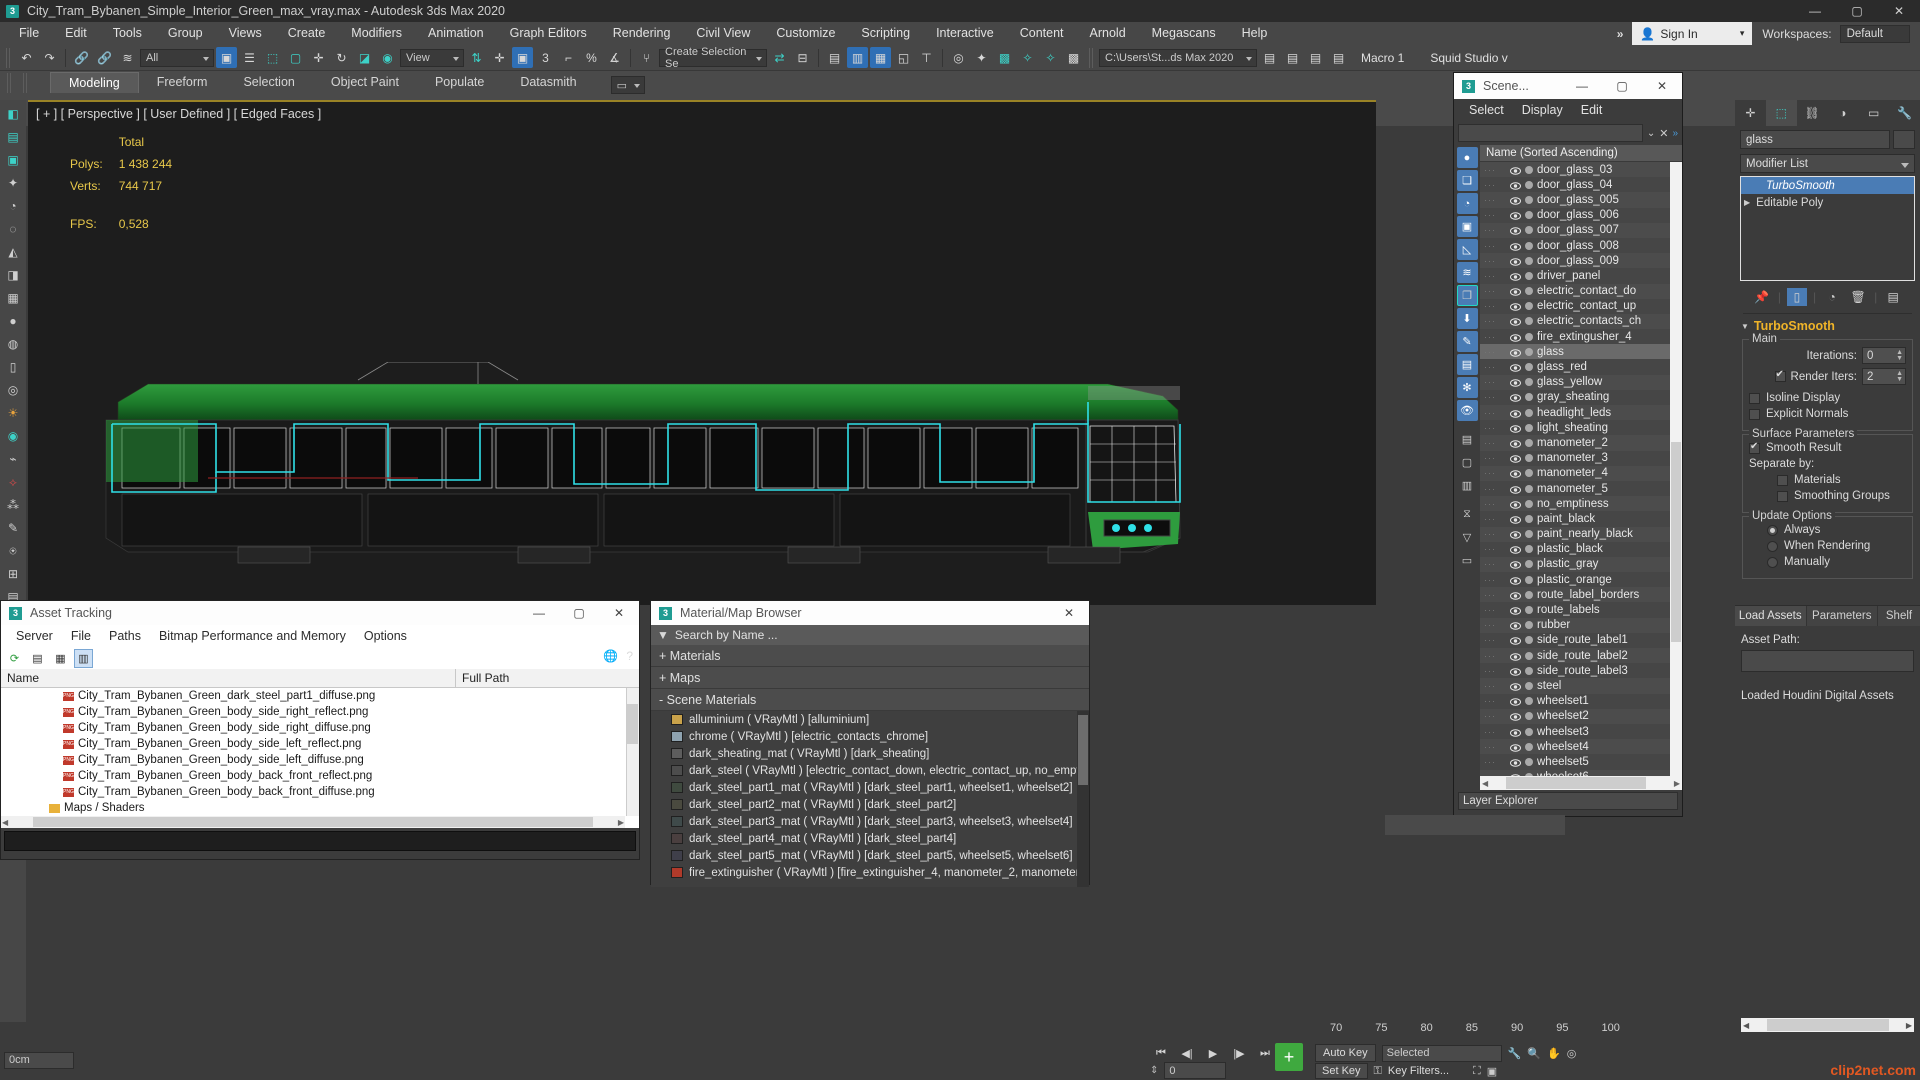 The height and width of the screenshot is (1080, 1920). What do you see at coordinates (313, 822) in the screenshot?
I see `asset-tracking-hscrollbar: ◀ ▶` at bounding box center [313, 822].